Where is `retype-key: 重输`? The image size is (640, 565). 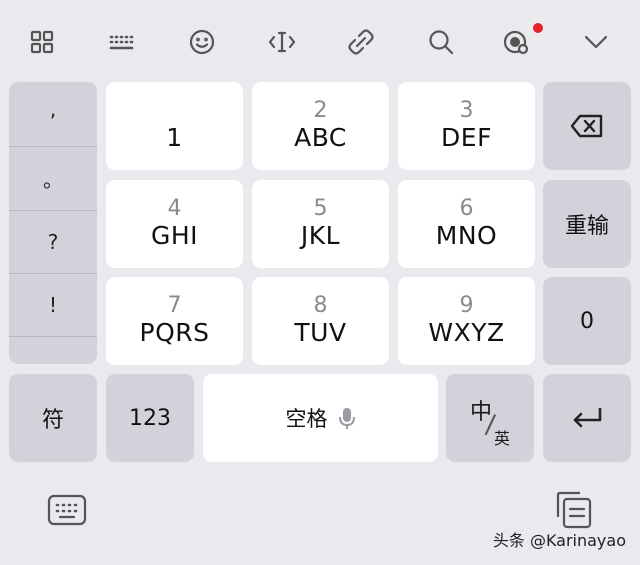 retype-key: 重输 is located at coordinates (587, 224).